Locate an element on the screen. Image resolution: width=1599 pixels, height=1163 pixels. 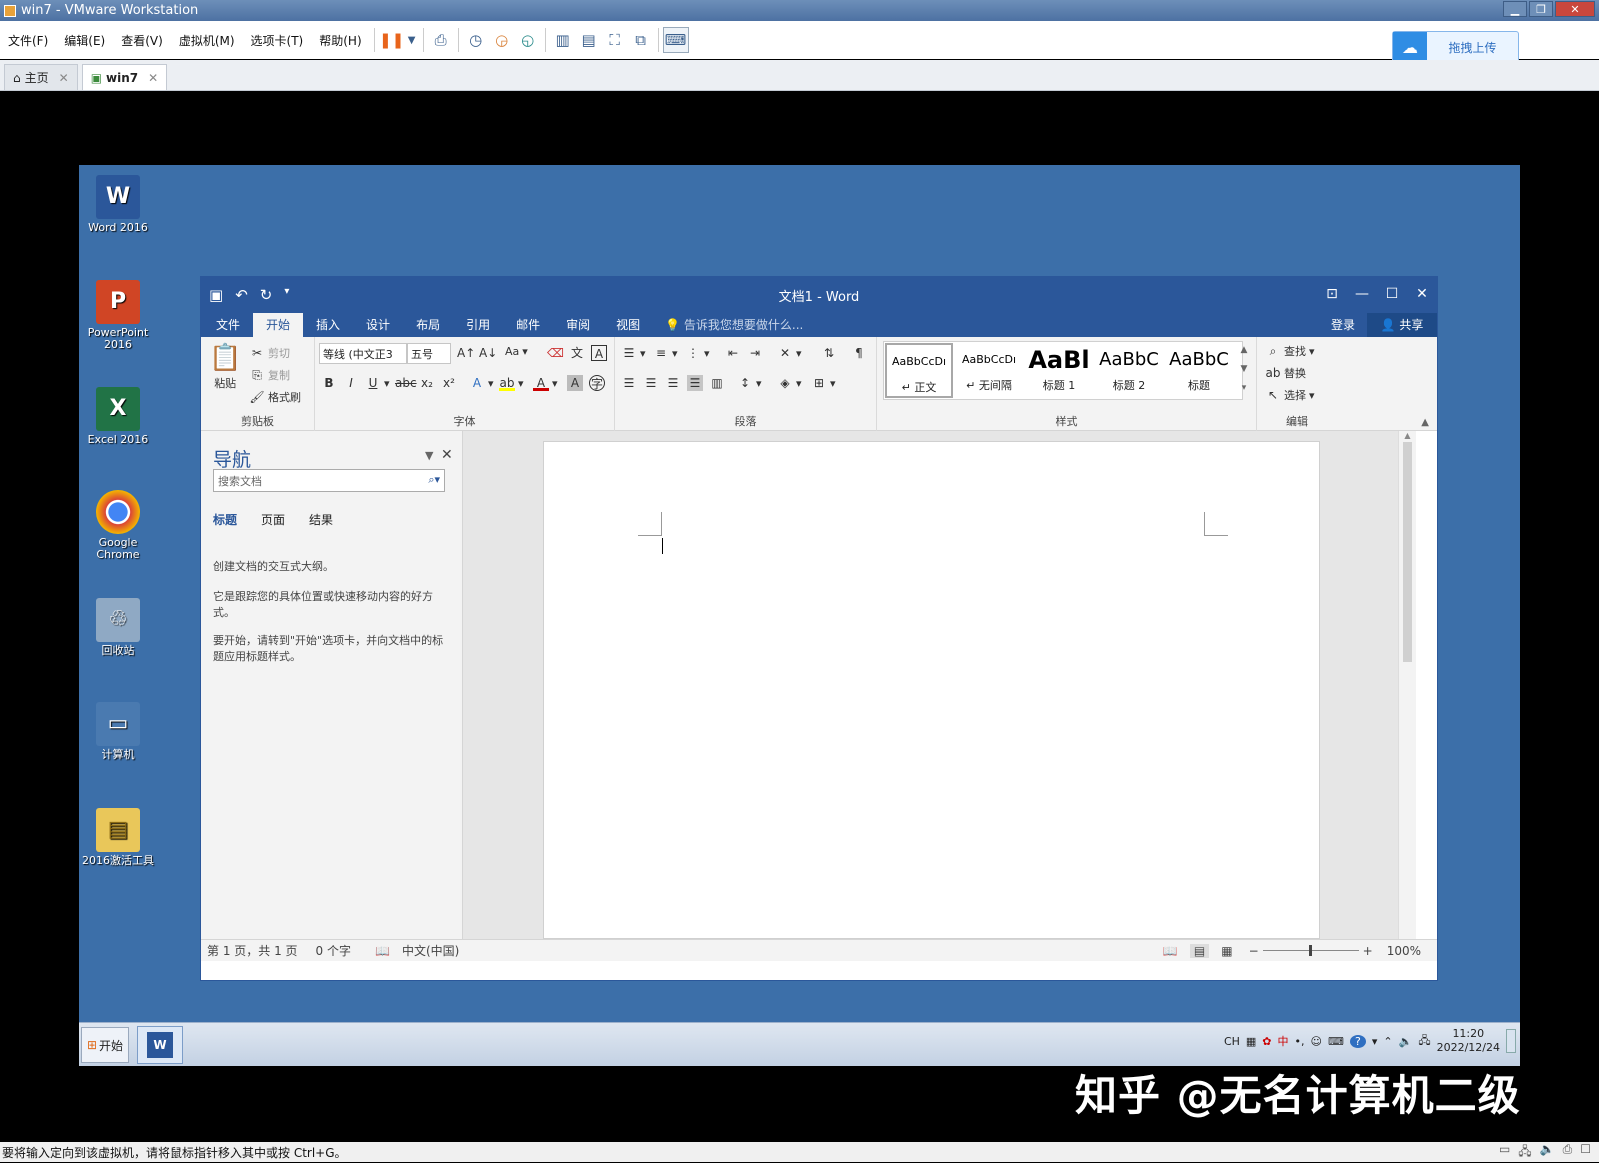
menu-file: 文件(F) is located at coordinates (28, 40).